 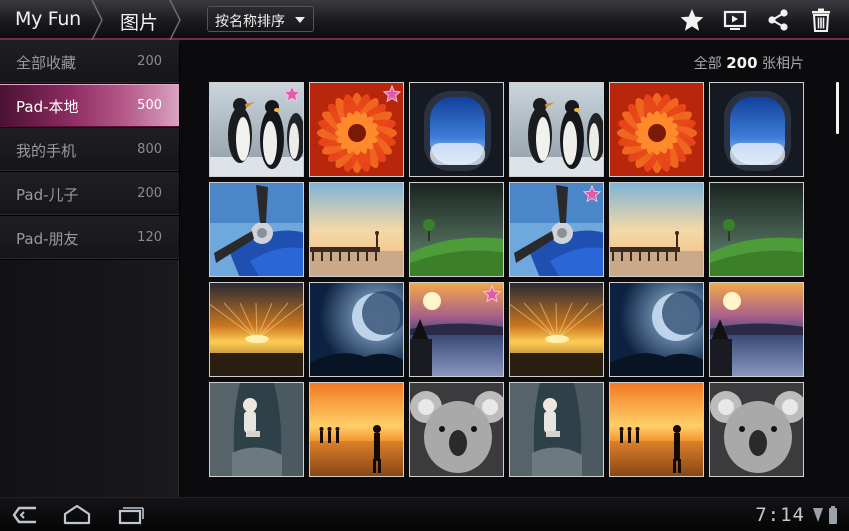 I want to click on sidebar-item-my-phone: 我的手机 800, so click(x=89, y=150).